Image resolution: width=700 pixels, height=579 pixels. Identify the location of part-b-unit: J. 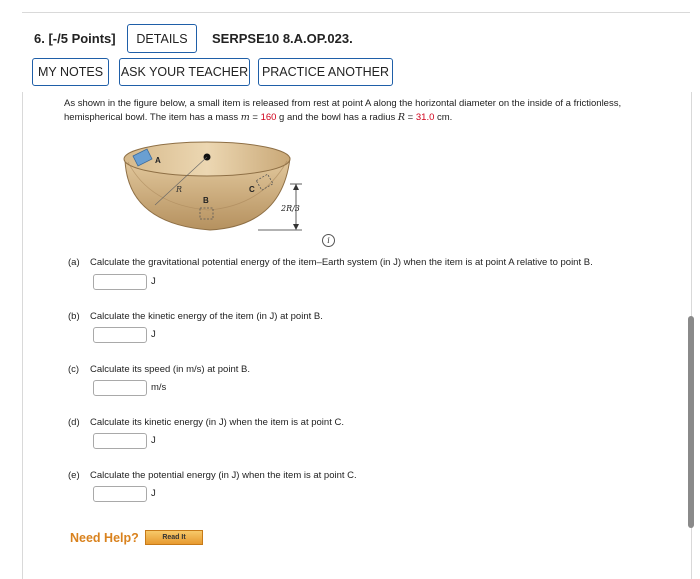
(153, 334).